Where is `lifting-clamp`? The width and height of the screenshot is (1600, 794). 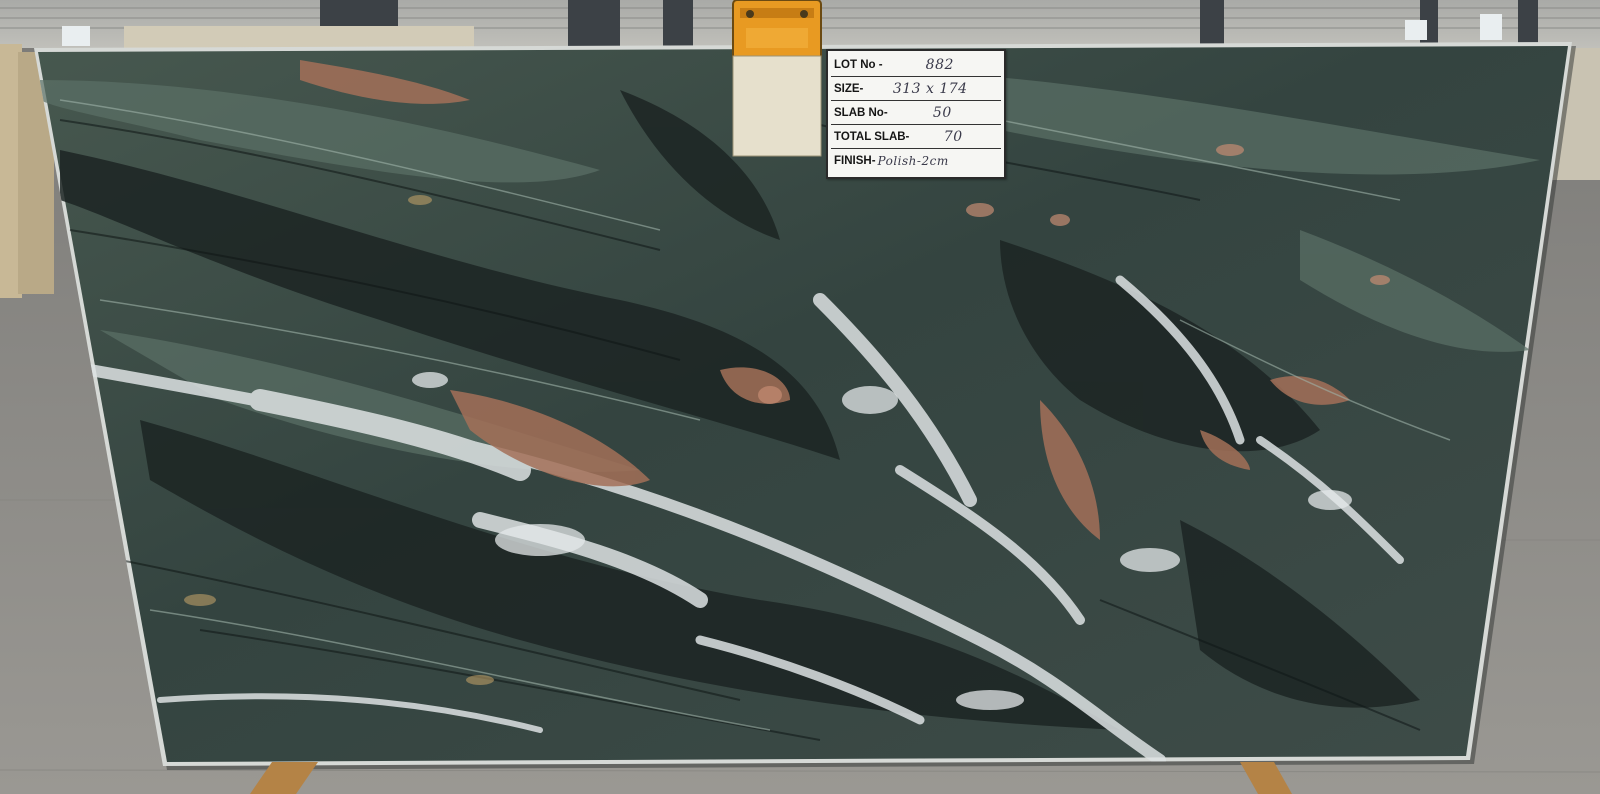 lifting-clamp is located at coordinates (777, 78).